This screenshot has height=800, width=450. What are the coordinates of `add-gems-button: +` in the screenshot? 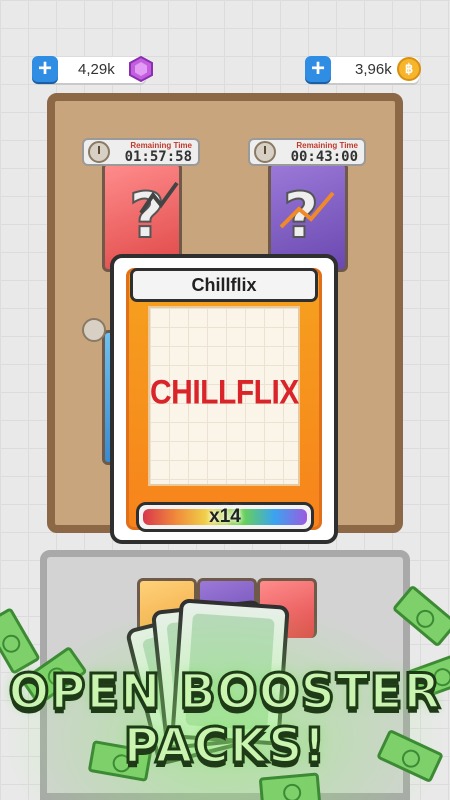 It's located at (45, 69).